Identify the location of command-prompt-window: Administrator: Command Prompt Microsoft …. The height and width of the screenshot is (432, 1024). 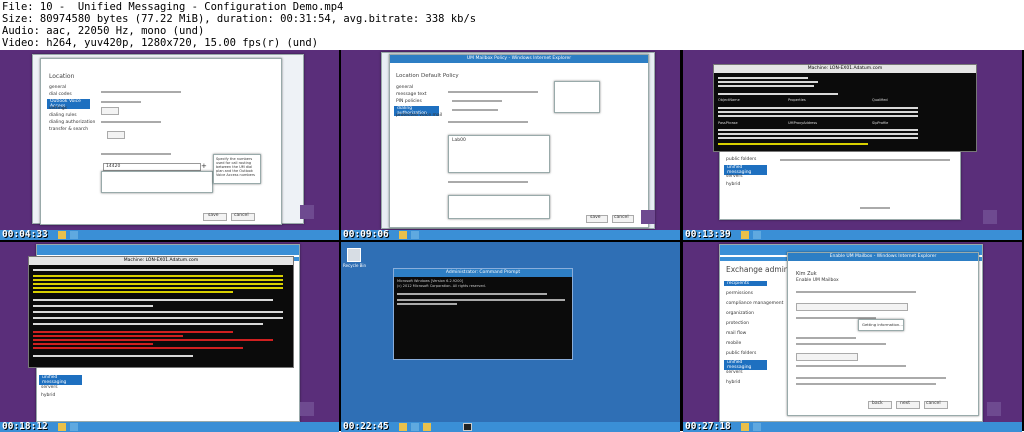
(483, 314).